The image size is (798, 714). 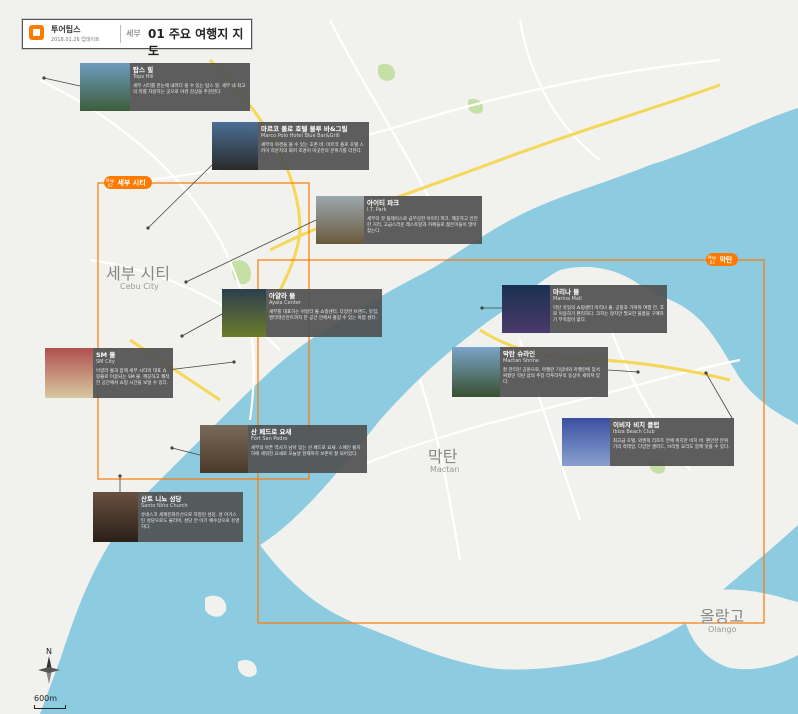 I want to click on map-badge-cebu-city: Map 02 세부 시티, so click(x=128, y=182).